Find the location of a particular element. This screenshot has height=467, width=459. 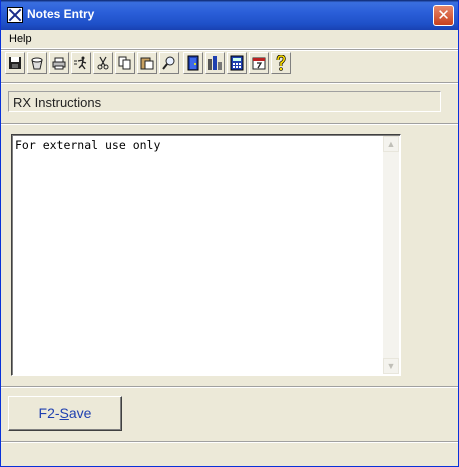

save-button-suffix: ave is located at coordinates (80, 413).